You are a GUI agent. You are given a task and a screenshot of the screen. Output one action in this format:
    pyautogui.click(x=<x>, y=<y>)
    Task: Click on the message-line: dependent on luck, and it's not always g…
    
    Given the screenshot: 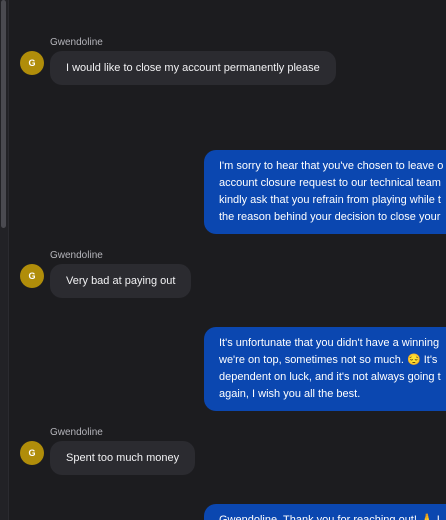 What is the action you would take?
    pyautogui.click(x=330, y=377)
    